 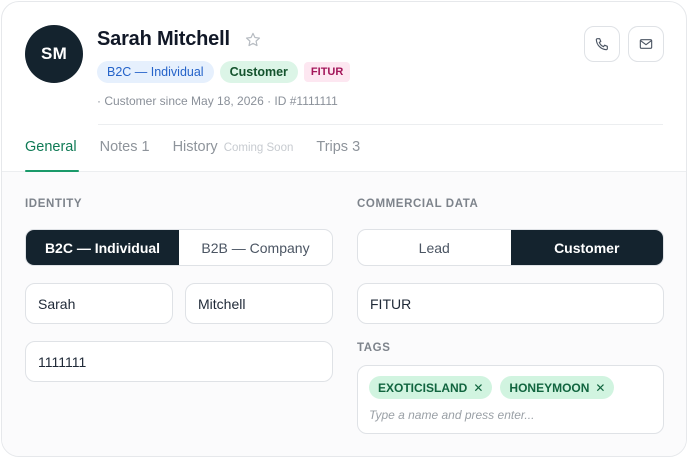 What do you see at coordinates (102, 247) in the screenshot?
I see `b2c-option: B2C — Individual` at bounding box center [102, 247].